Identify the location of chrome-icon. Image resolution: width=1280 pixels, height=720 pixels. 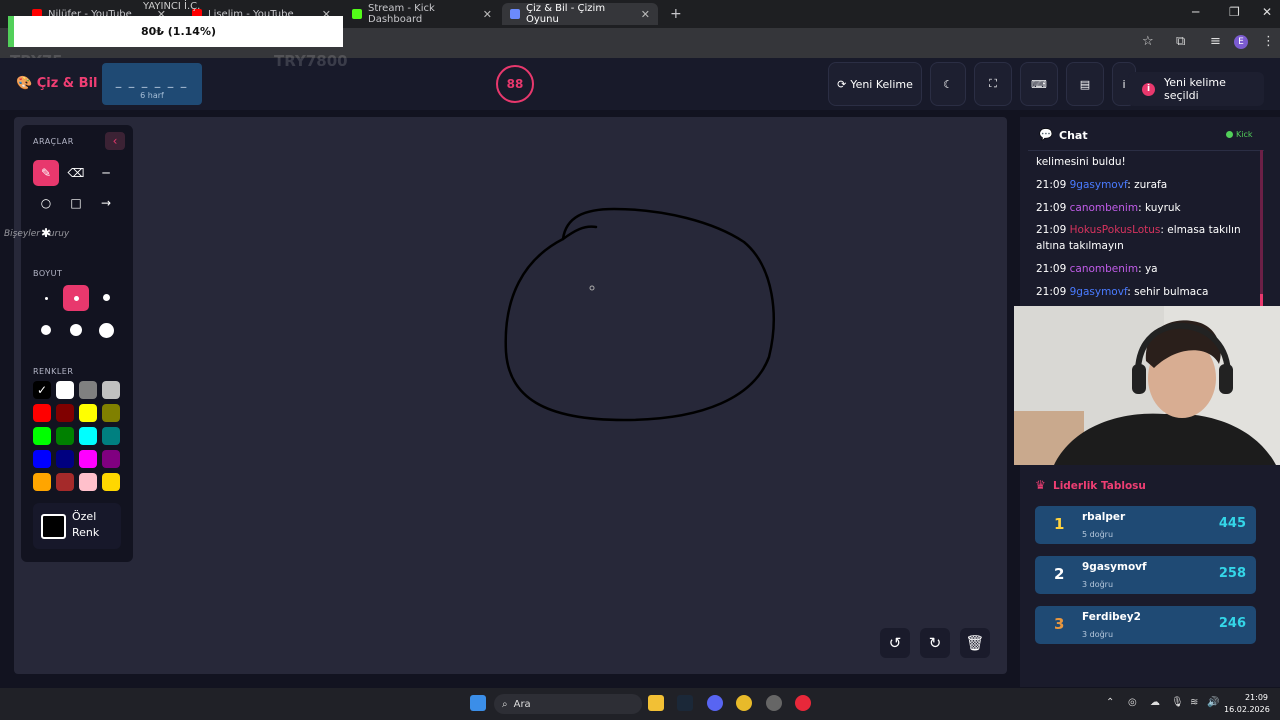
(744, 703).